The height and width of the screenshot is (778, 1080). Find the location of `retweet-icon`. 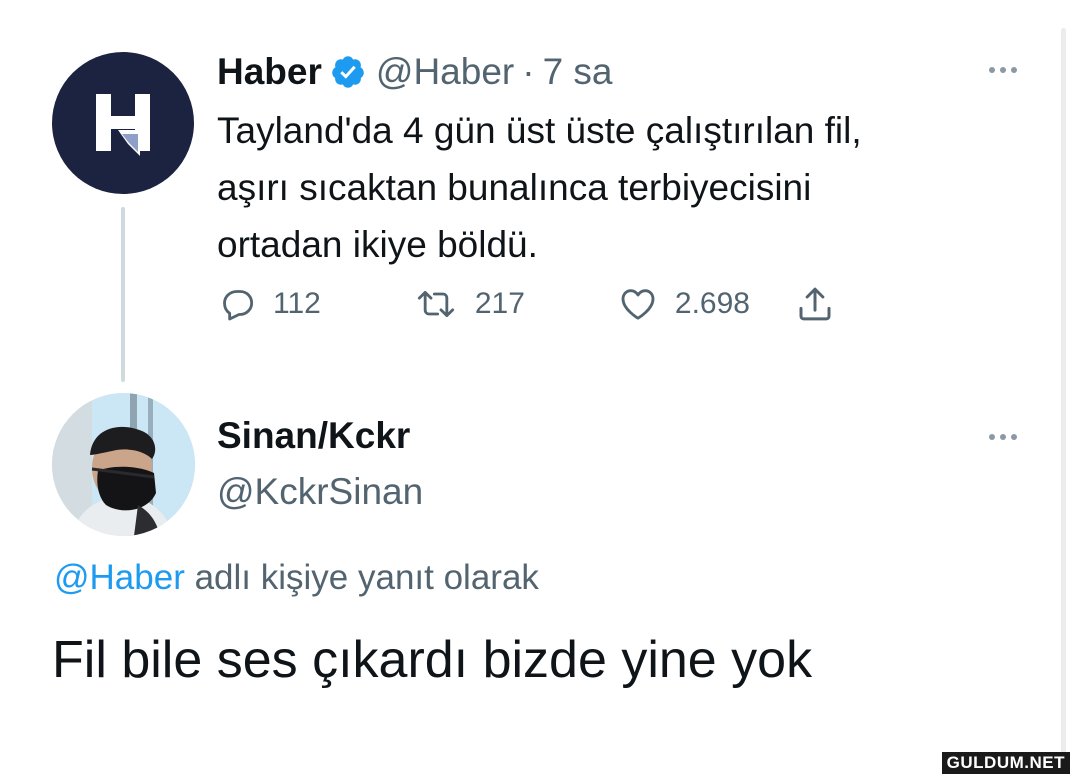

retweet-icon is located at coordinates (435, 304).